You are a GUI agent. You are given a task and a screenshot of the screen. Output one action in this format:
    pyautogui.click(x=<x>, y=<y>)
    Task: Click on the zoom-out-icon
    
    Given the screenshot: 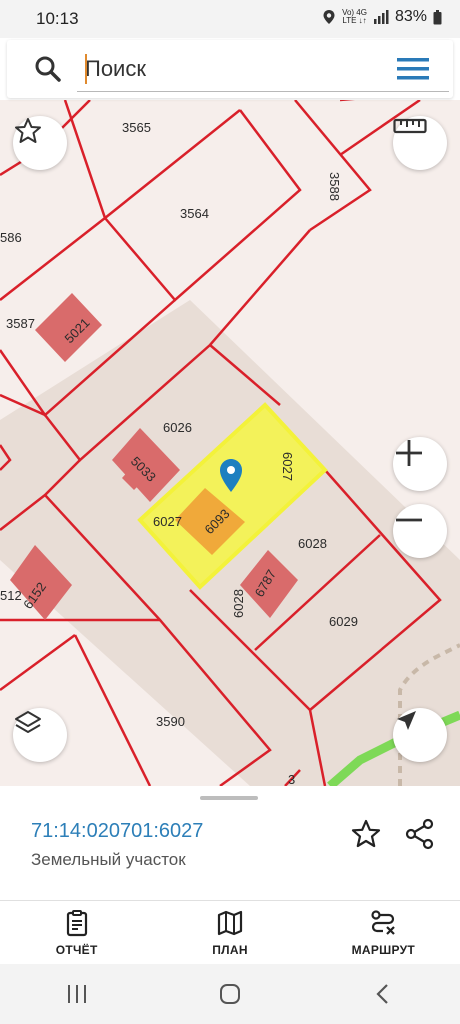 What is the action you would take?
    pyautogui.click(x=409, y=520)
    